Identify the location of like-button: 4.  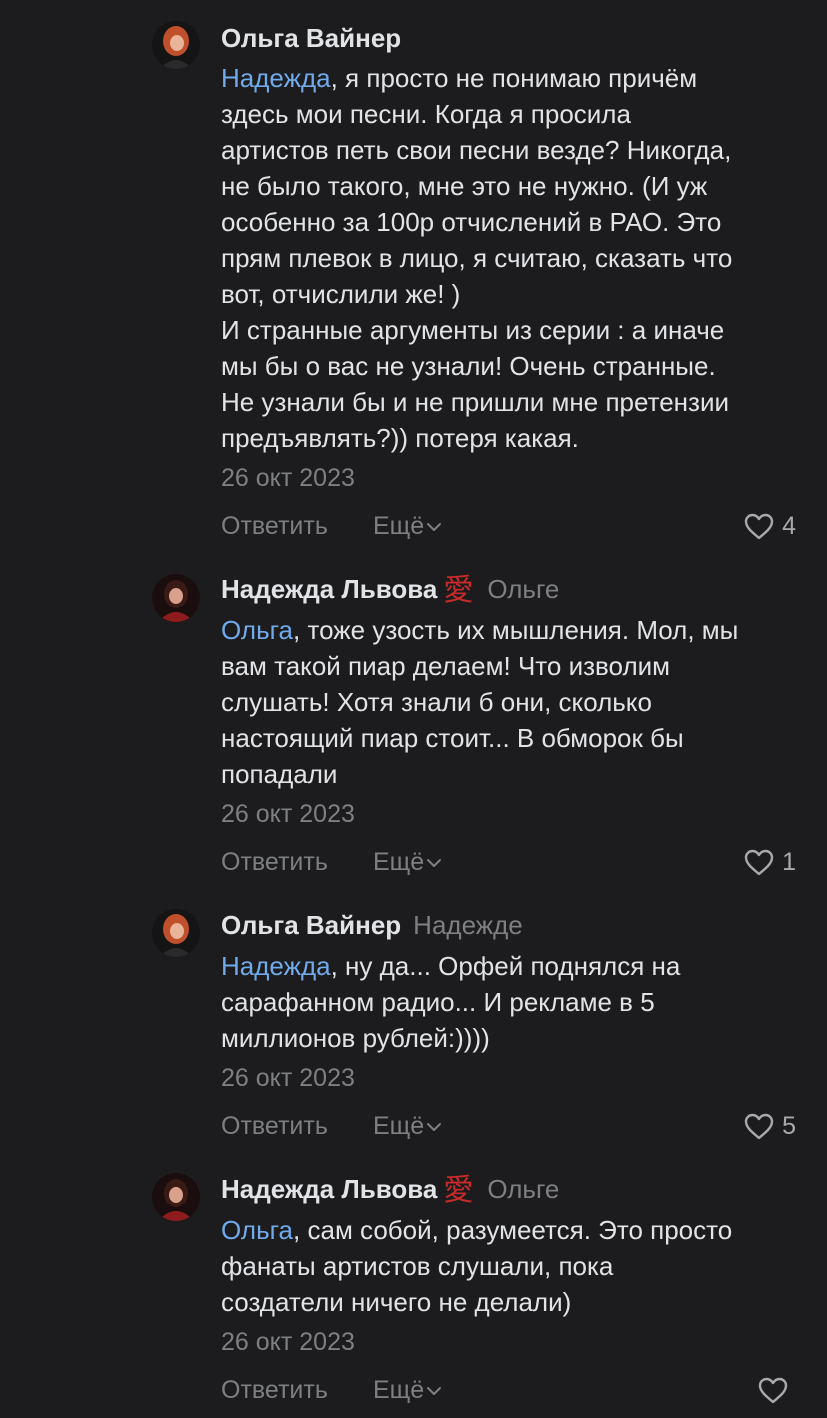
(770, 526).